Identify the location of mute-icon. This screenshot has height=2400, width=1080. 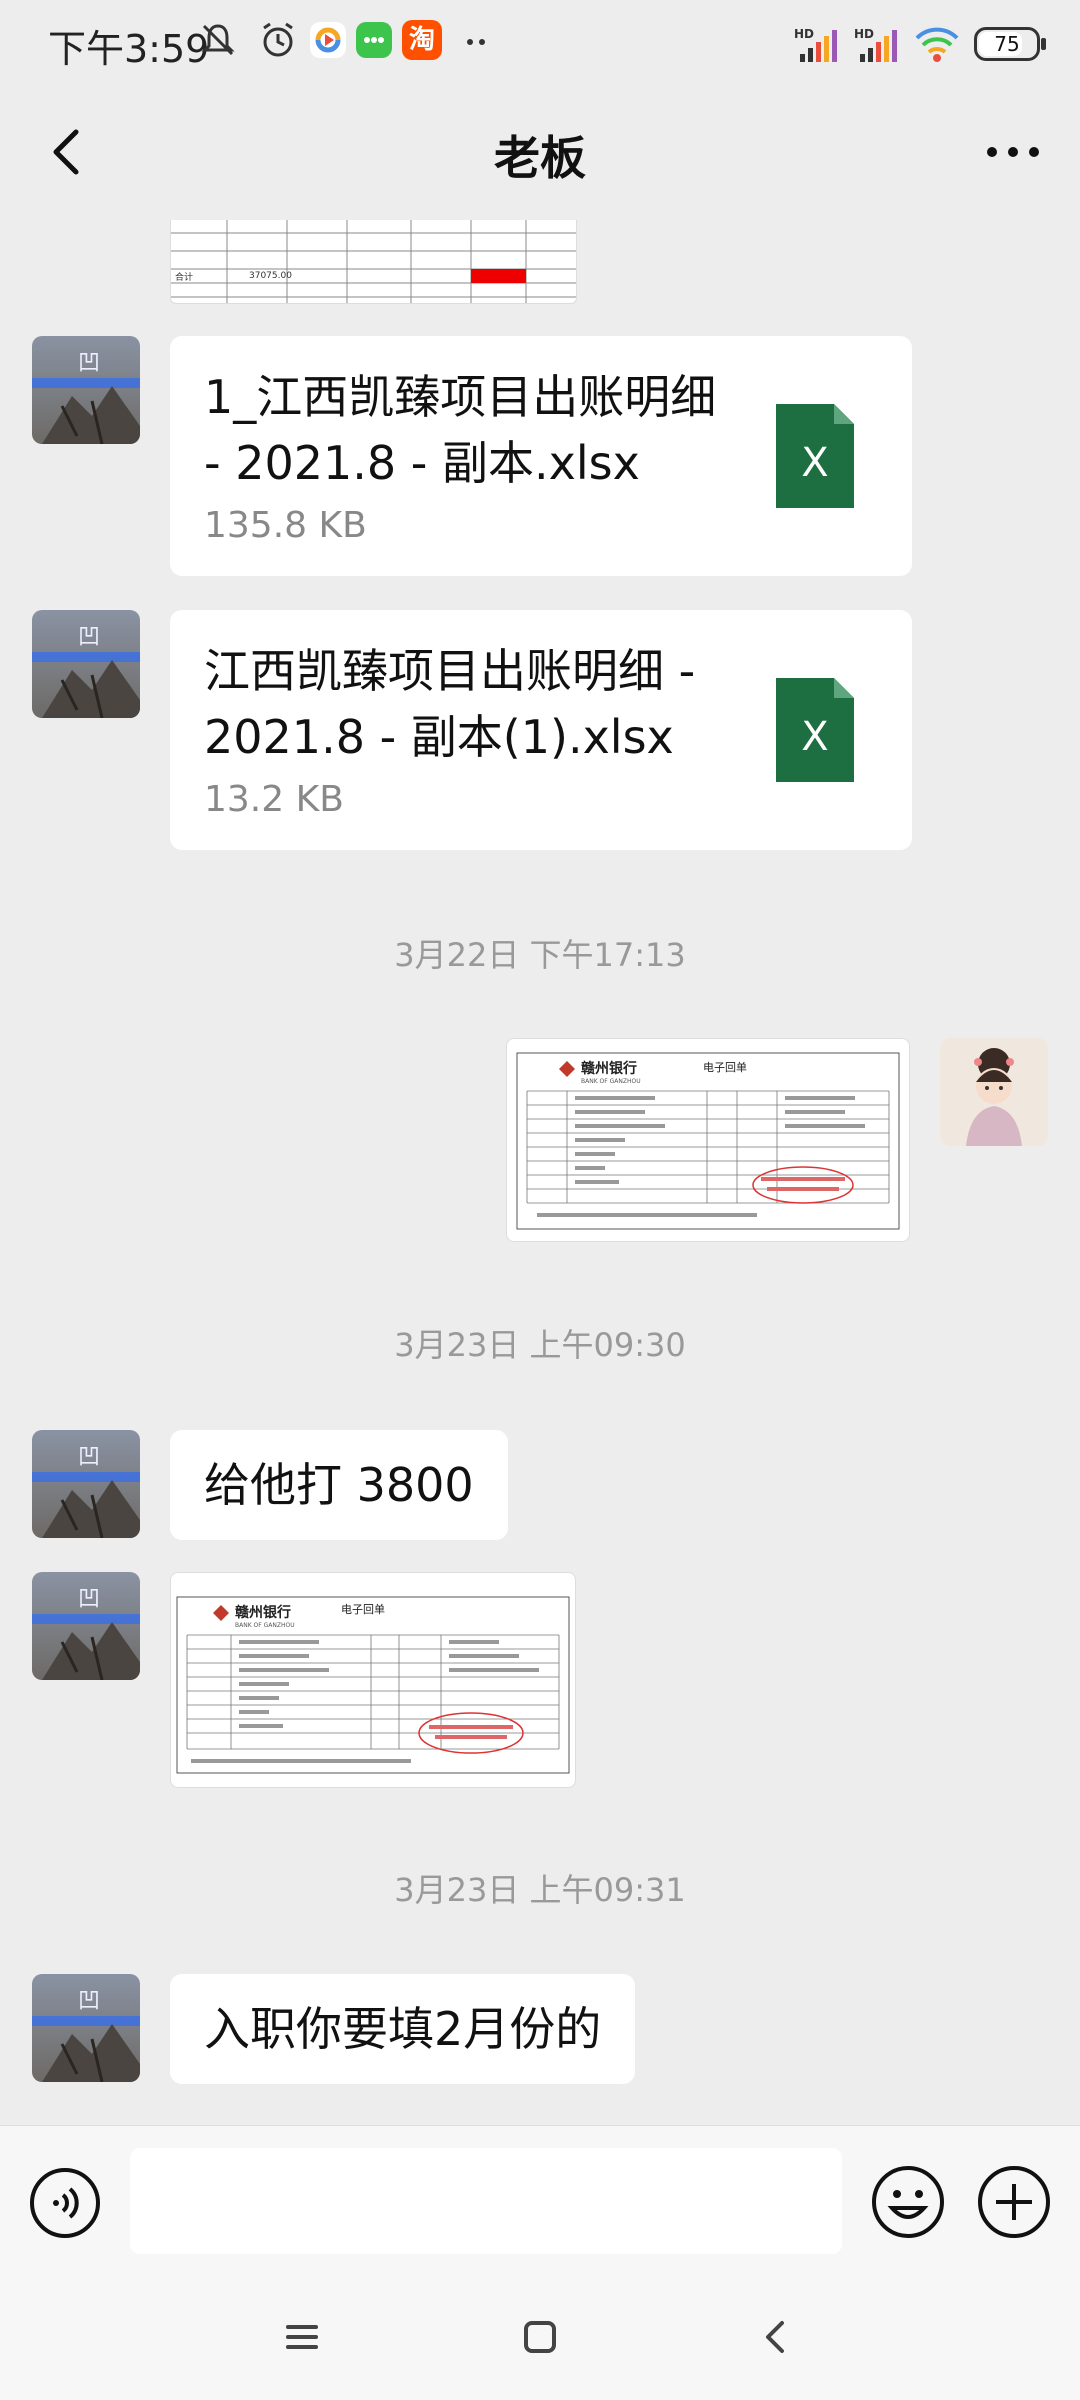
(218, 40).